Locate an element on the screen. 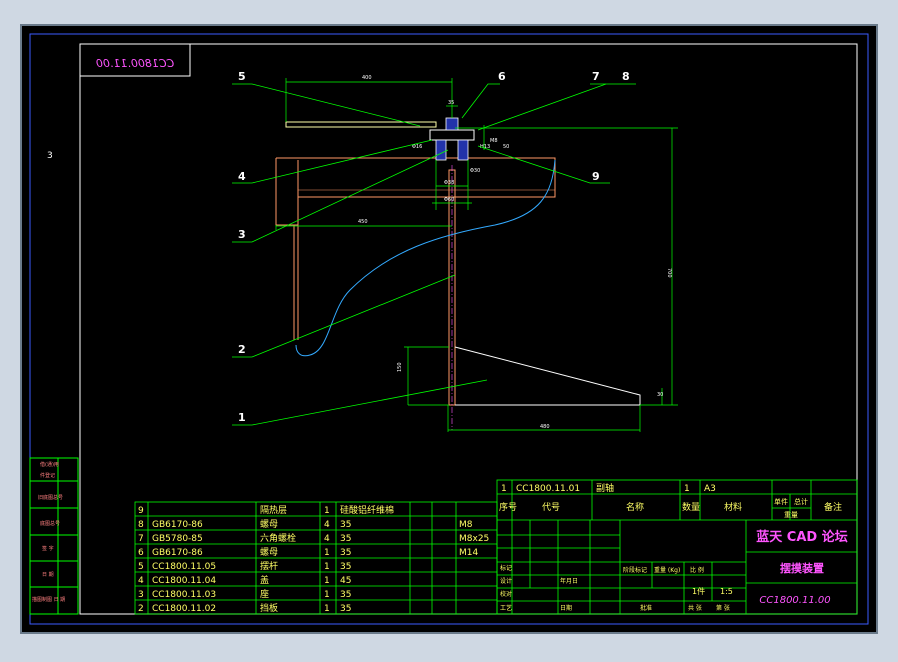  dim-e: Φ38 is located at coordinates (449, 183).